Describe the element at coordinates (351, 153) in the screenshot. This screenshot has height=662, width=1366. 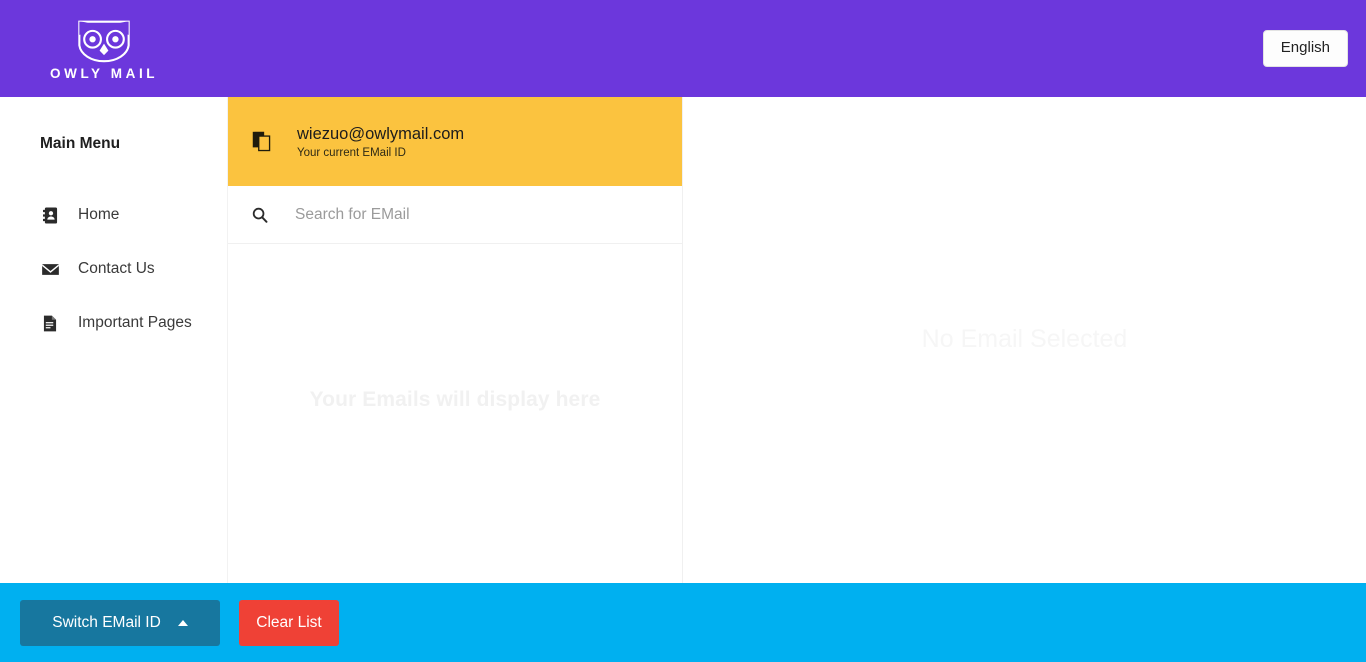
I see `current-email-caption: Your current EMail ID` at that location.